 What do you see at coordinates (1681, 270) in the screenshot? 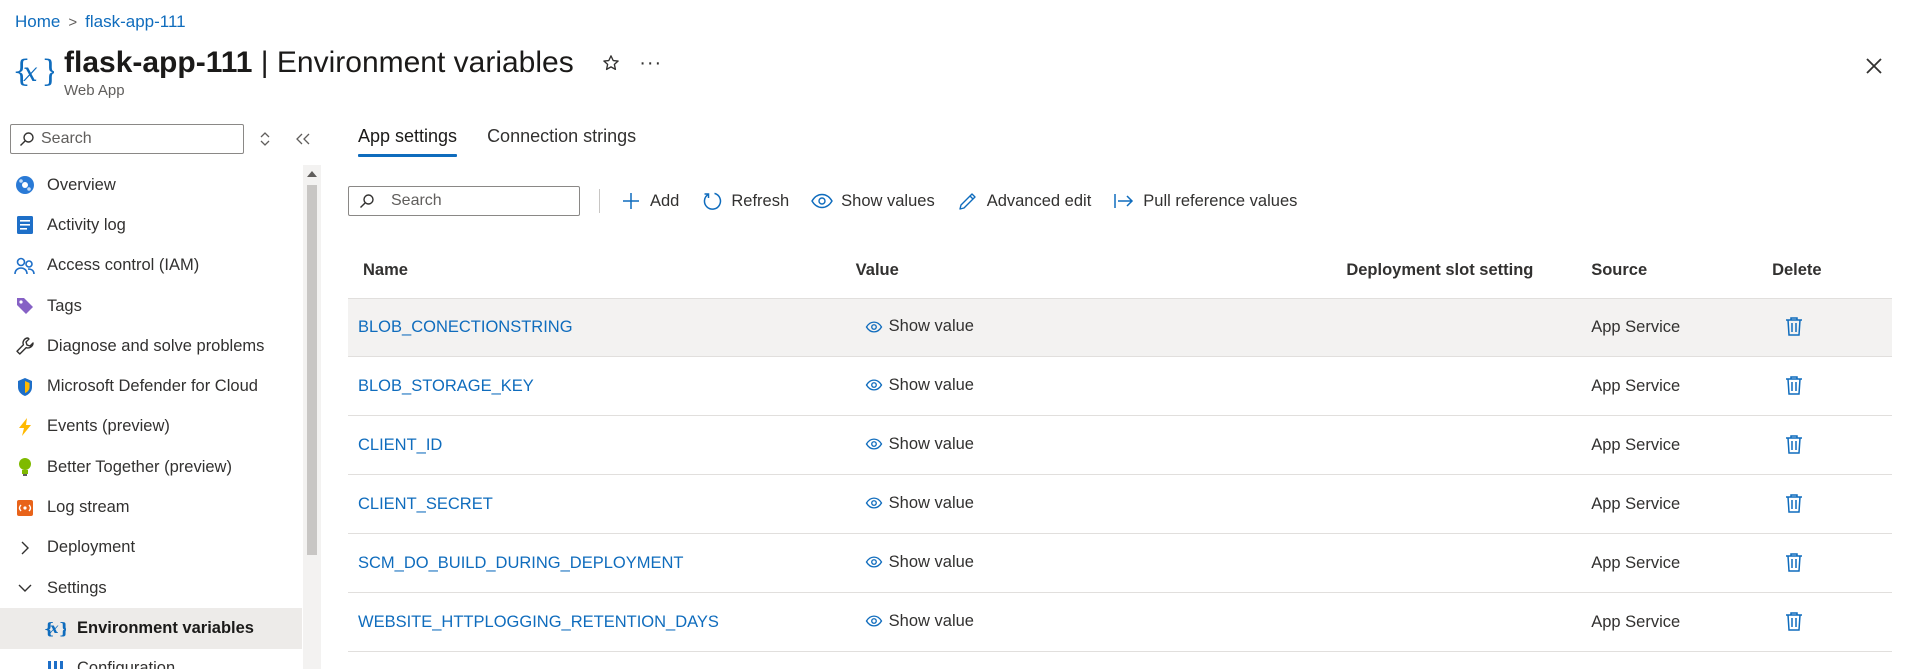
I see `column-header-source: Source` at bounding box center [1681, 270].